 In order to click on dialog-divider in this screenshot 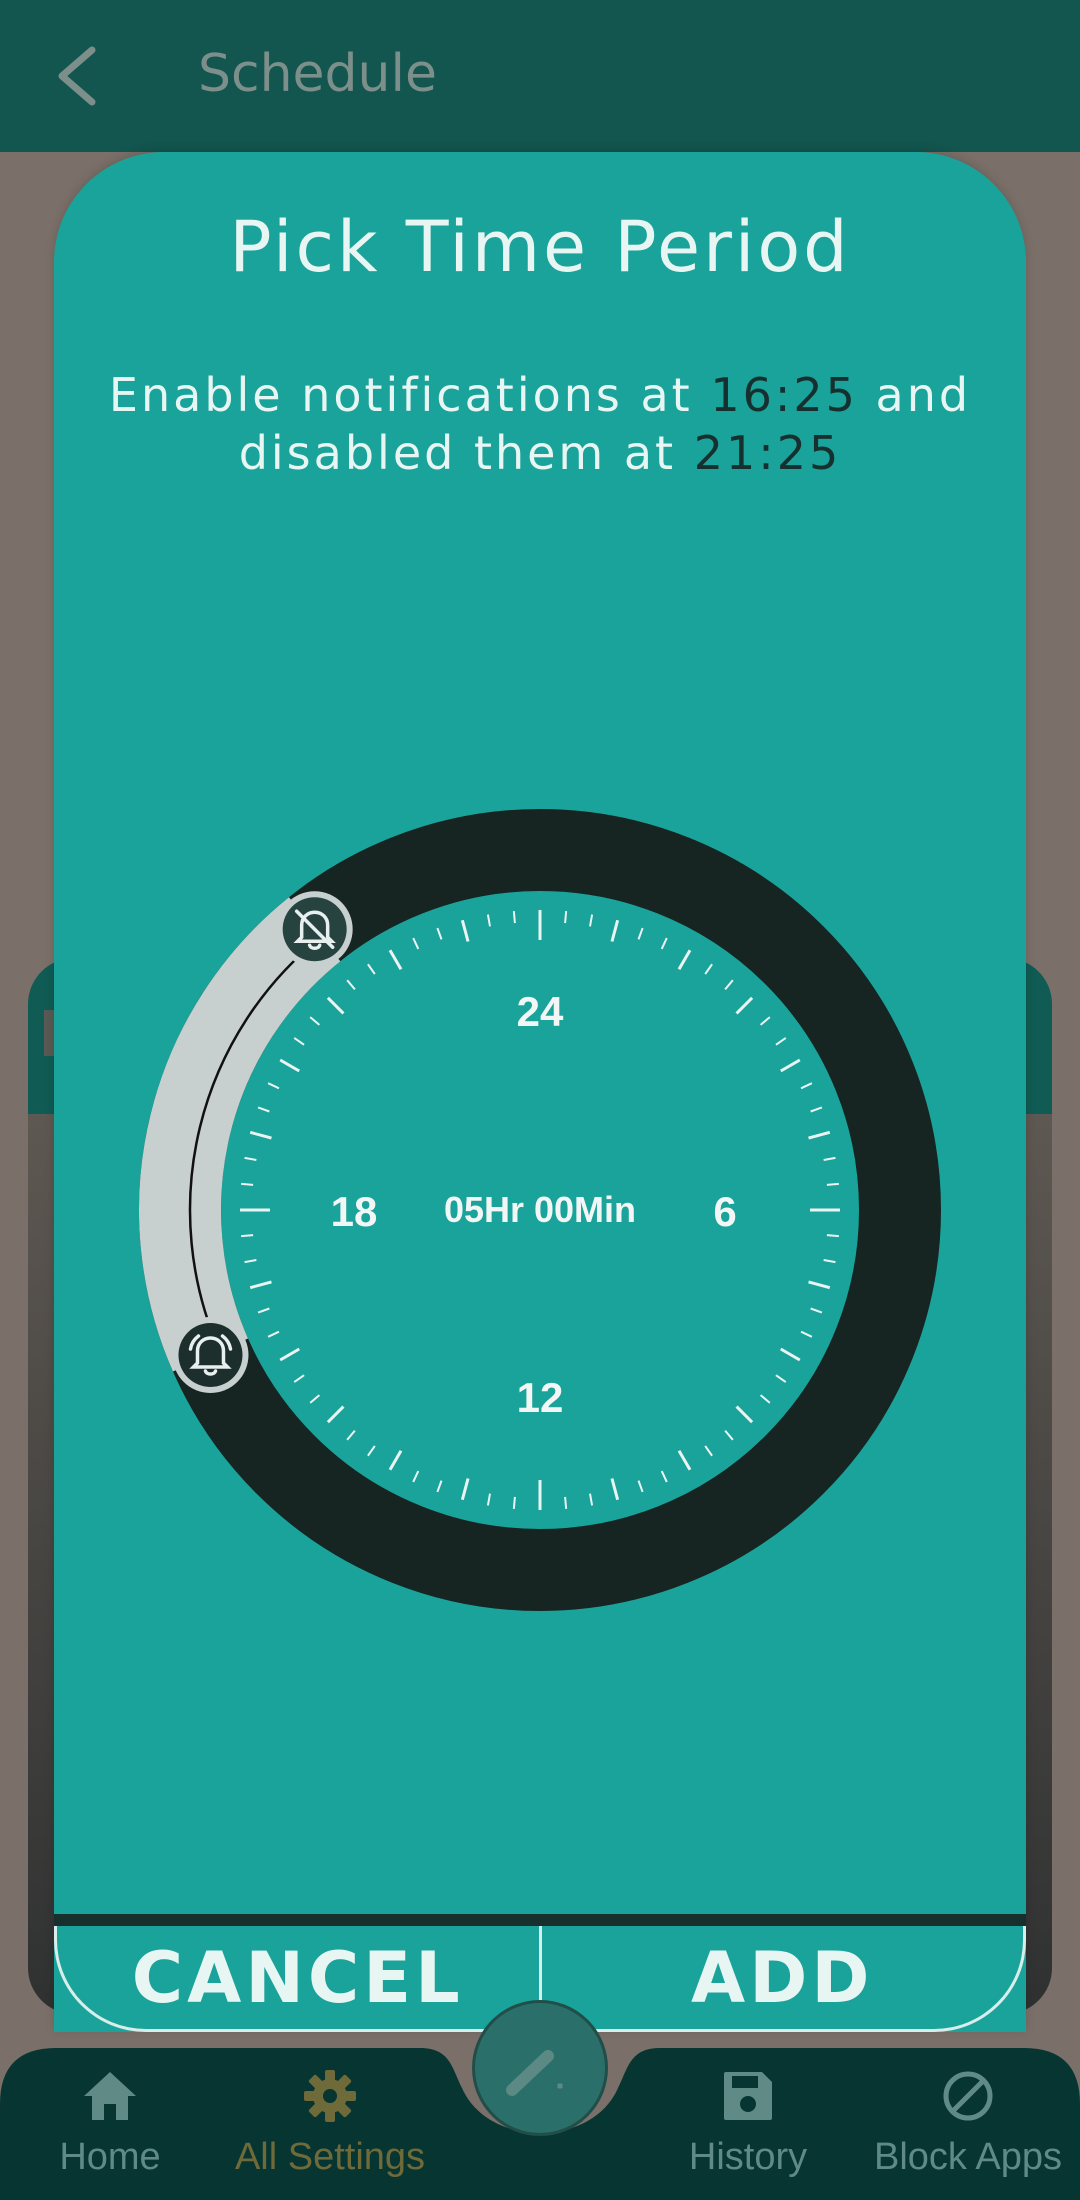, I will do `click(540, 1920)`.